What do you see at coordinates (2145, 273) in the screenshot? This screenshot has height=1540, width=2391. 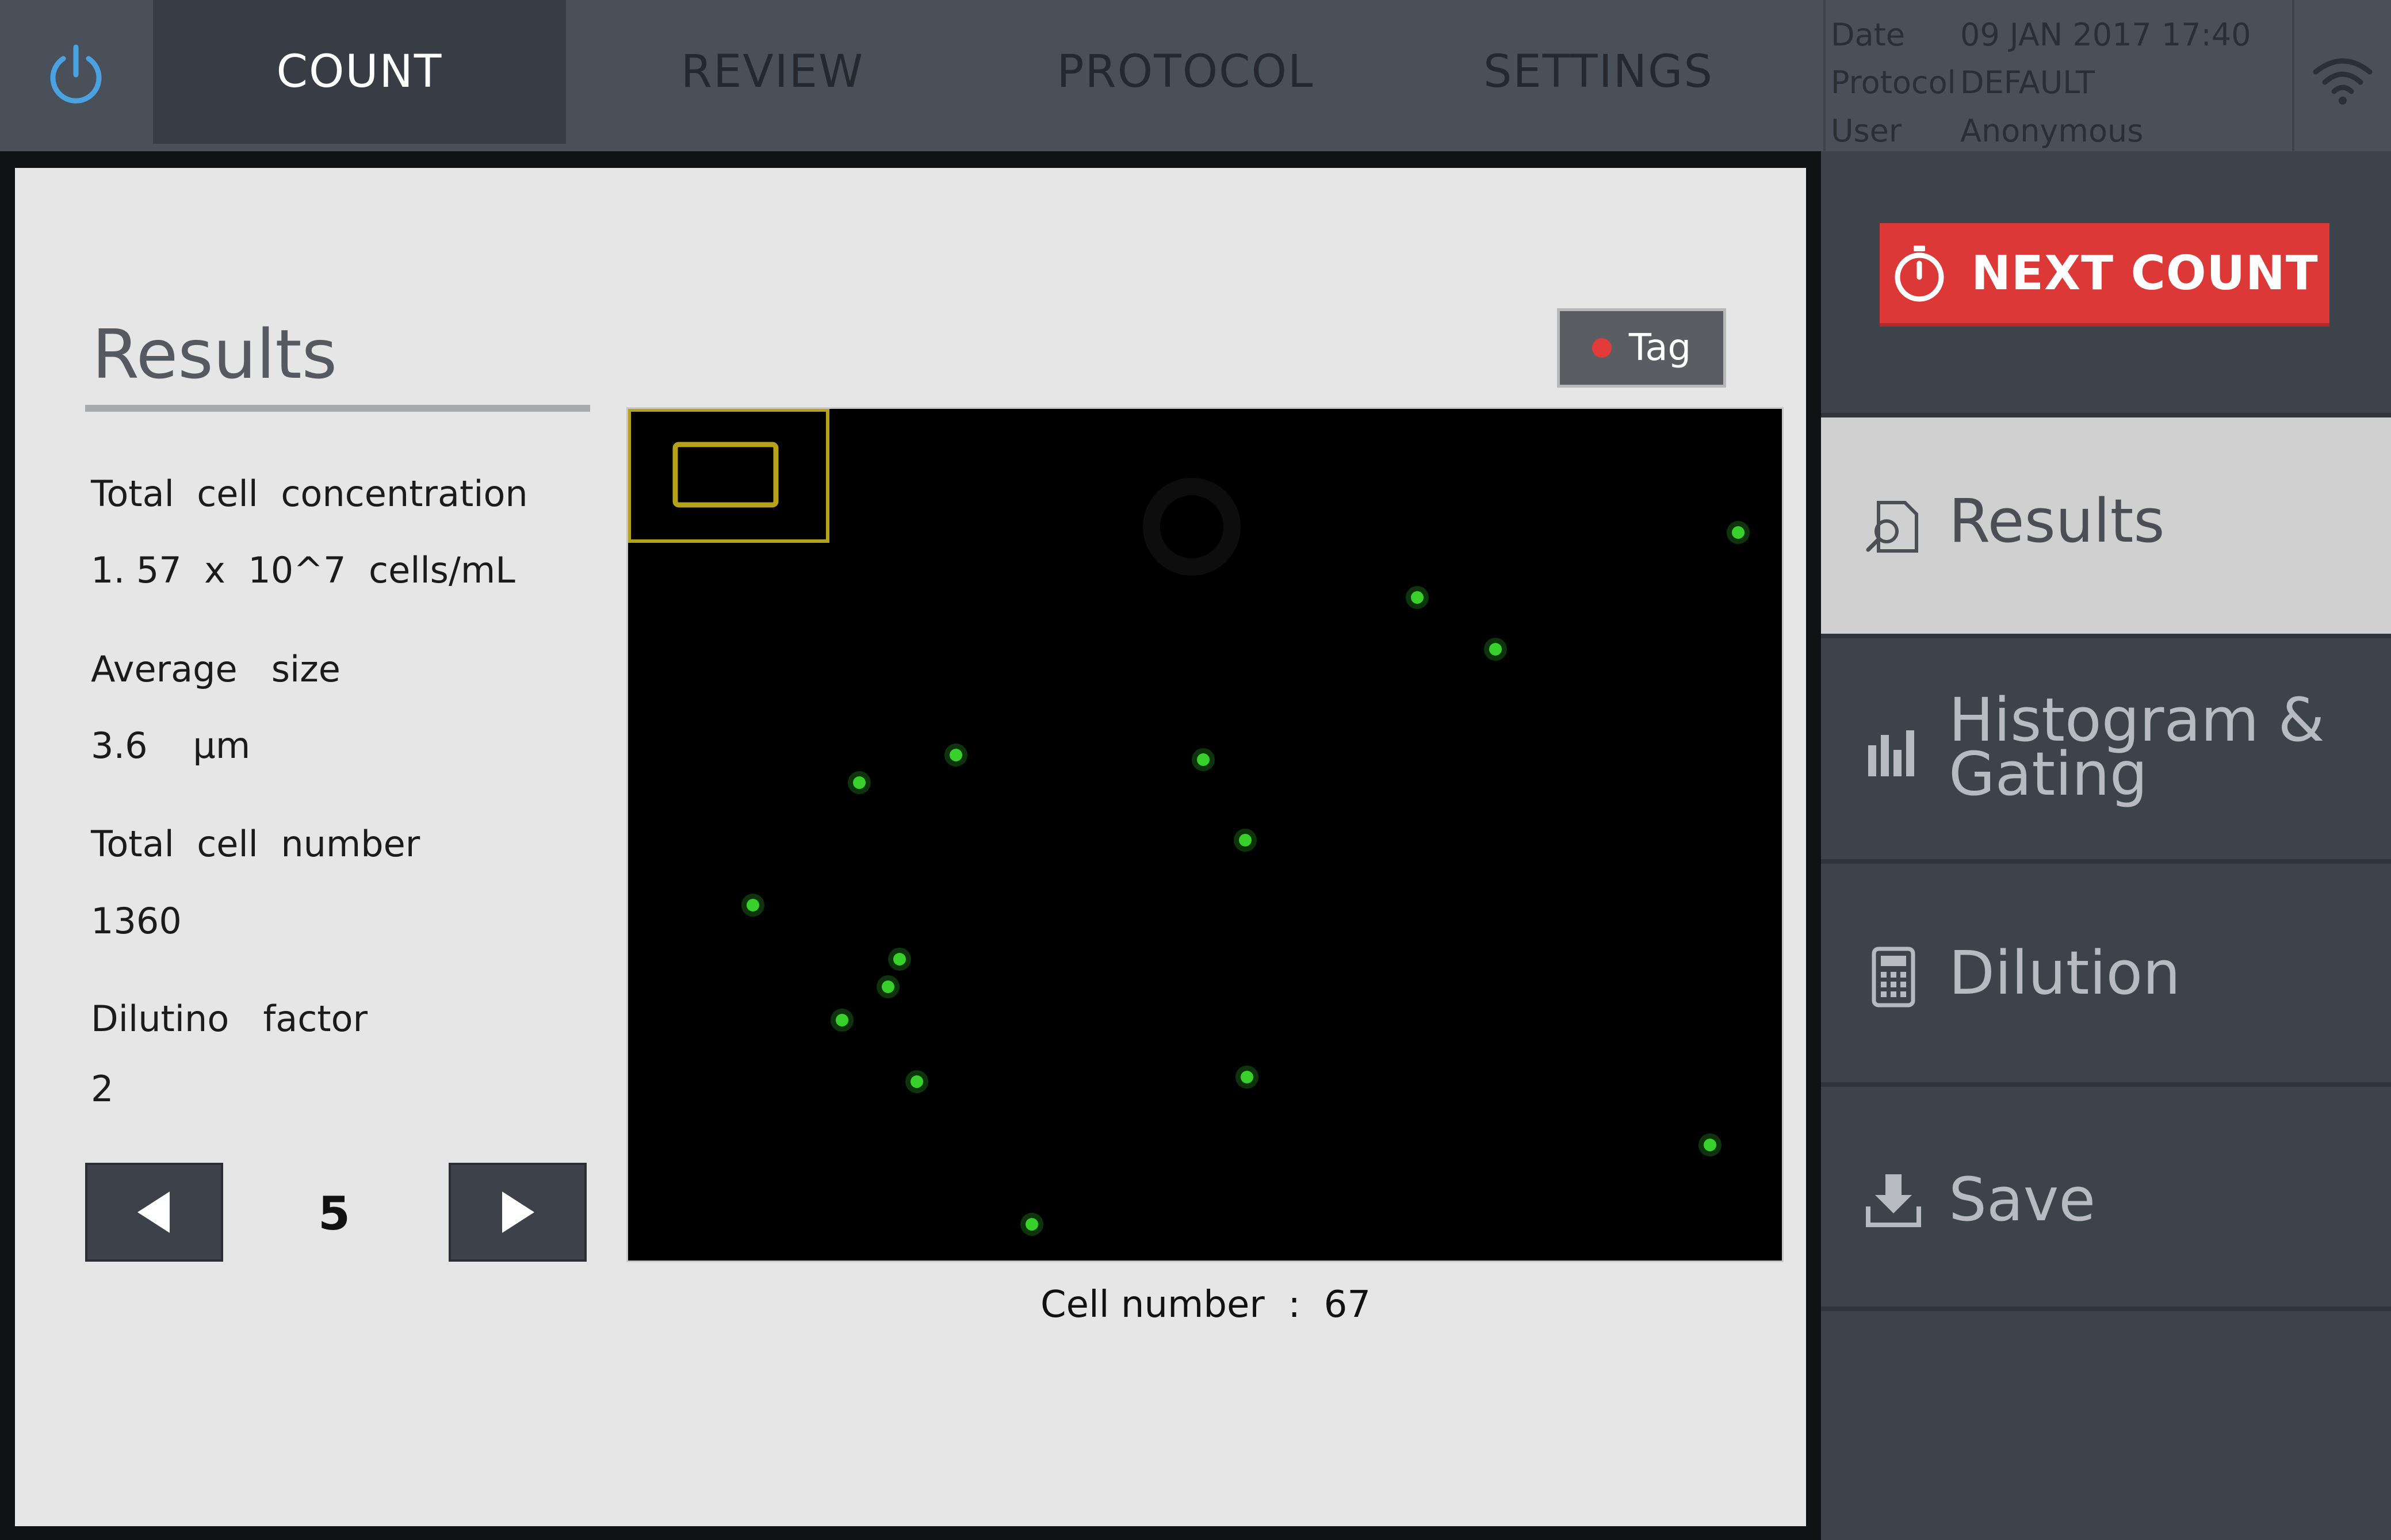 I see `next-count-label: NEXT COUNT` at bounding box center [2145, 273].